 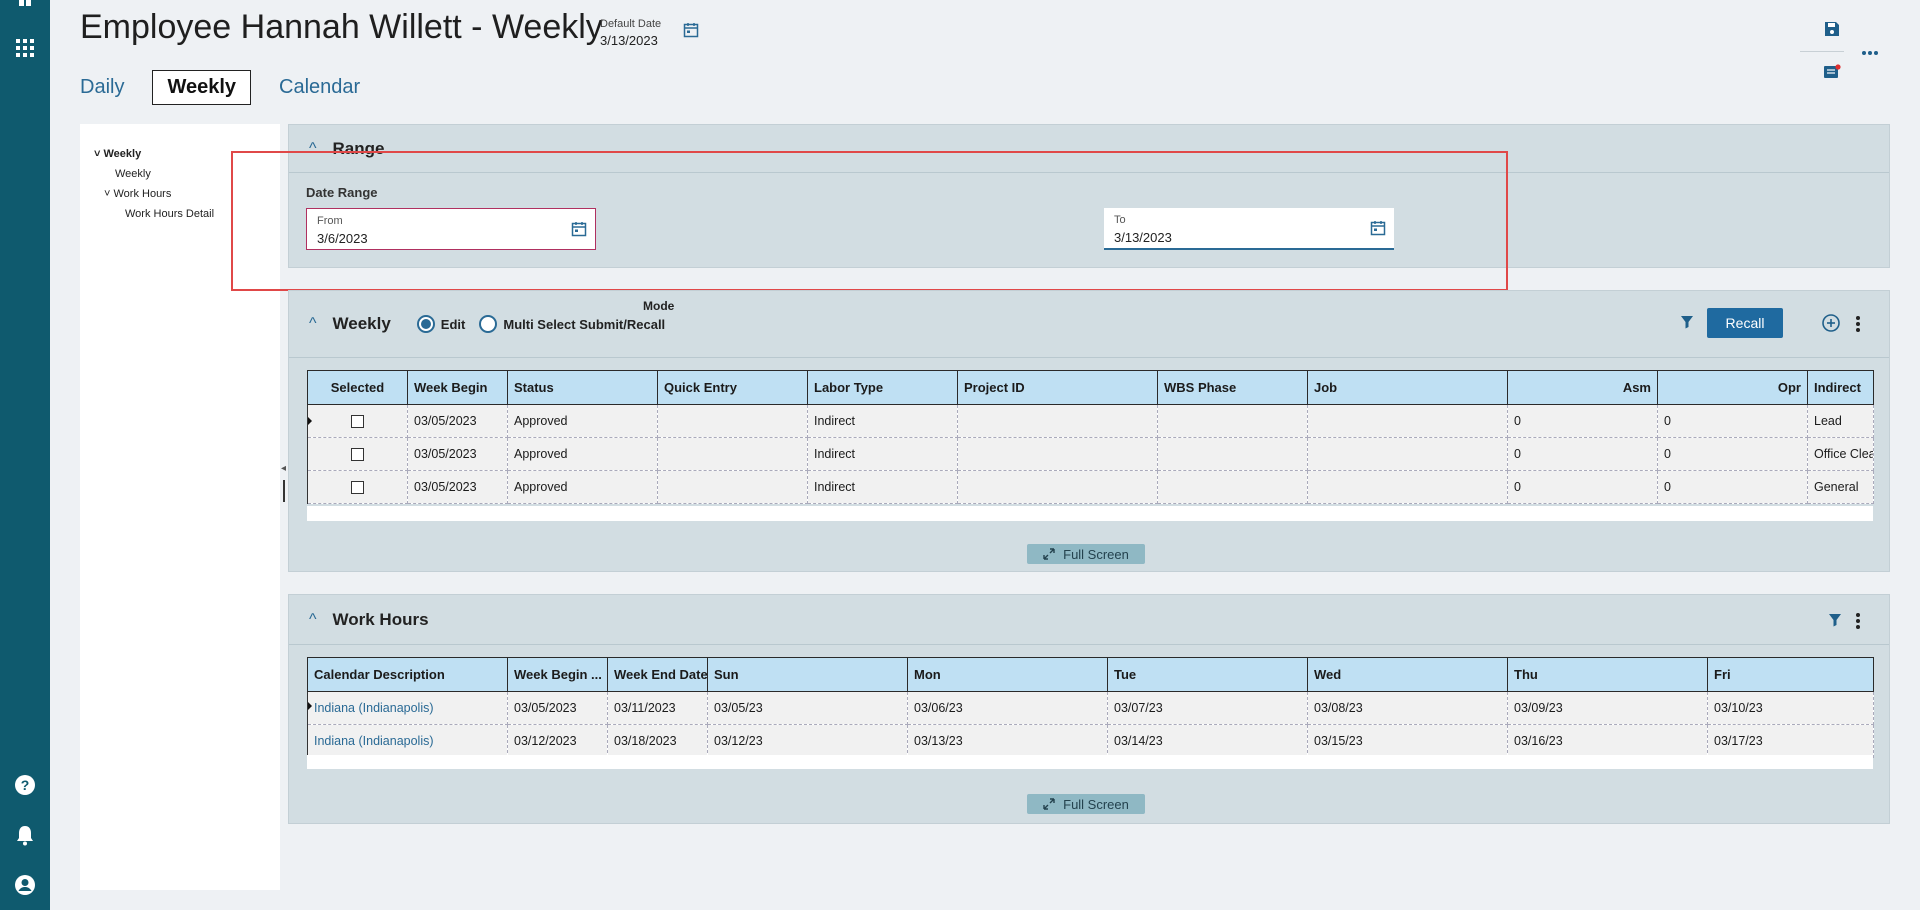 I want to click on notifications-bell-icon, so click(x=25, y=835).